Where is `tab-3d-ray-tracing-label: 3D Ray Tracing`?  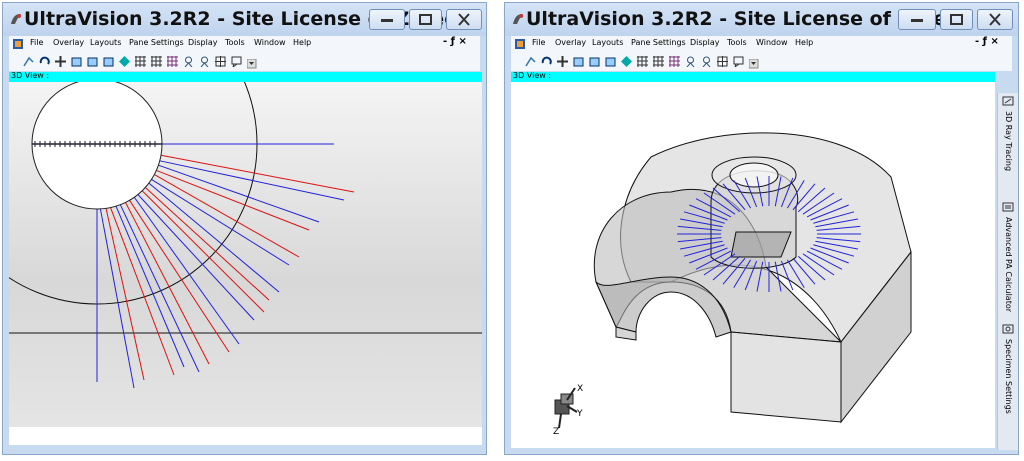
tab-3d-ray-tracing-label: 3D Ray Tracing is located at coordinates (1008, 141).